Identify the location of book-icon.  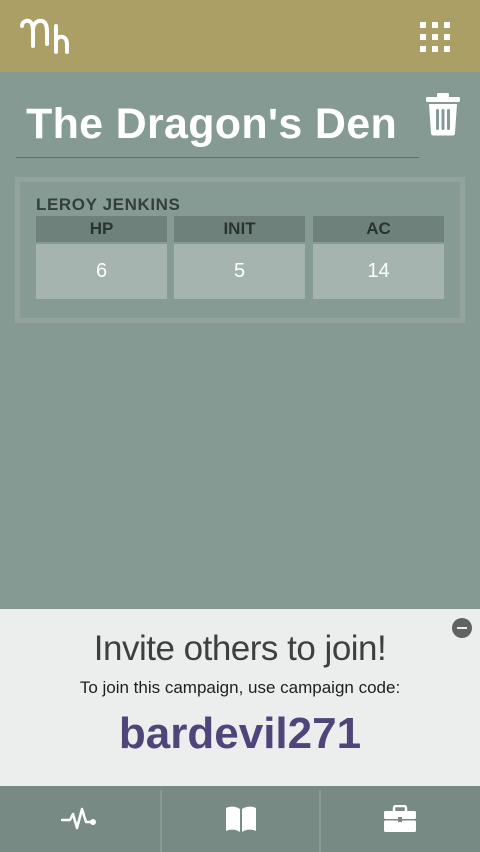
(241, 819).